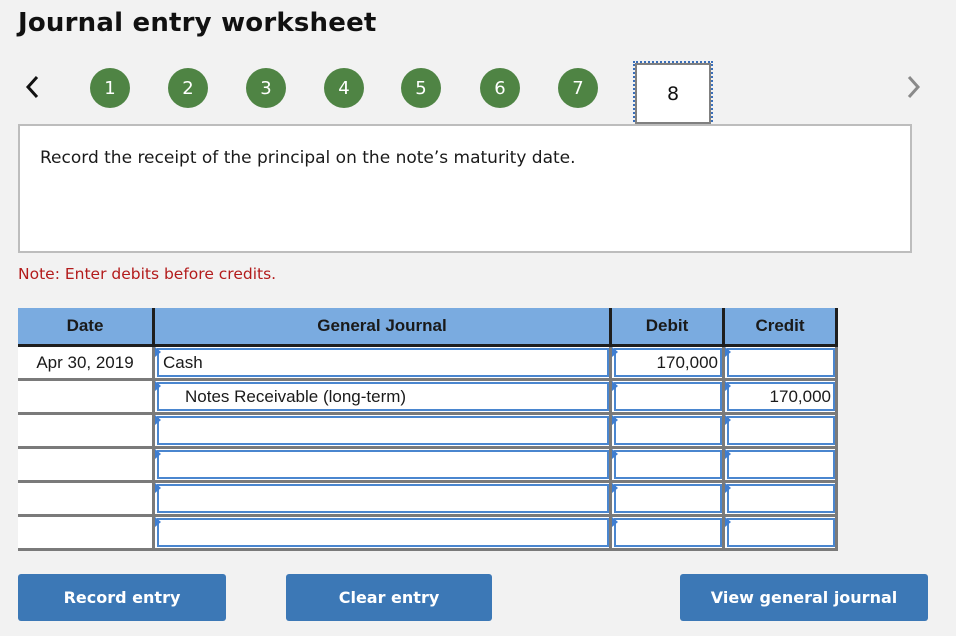 The height and width of the screenshot is (636, 956). What do you see at coordinates (578, 88) in the screenshot?
I see `step-7-button: 7` at bounding box center [578, 88].